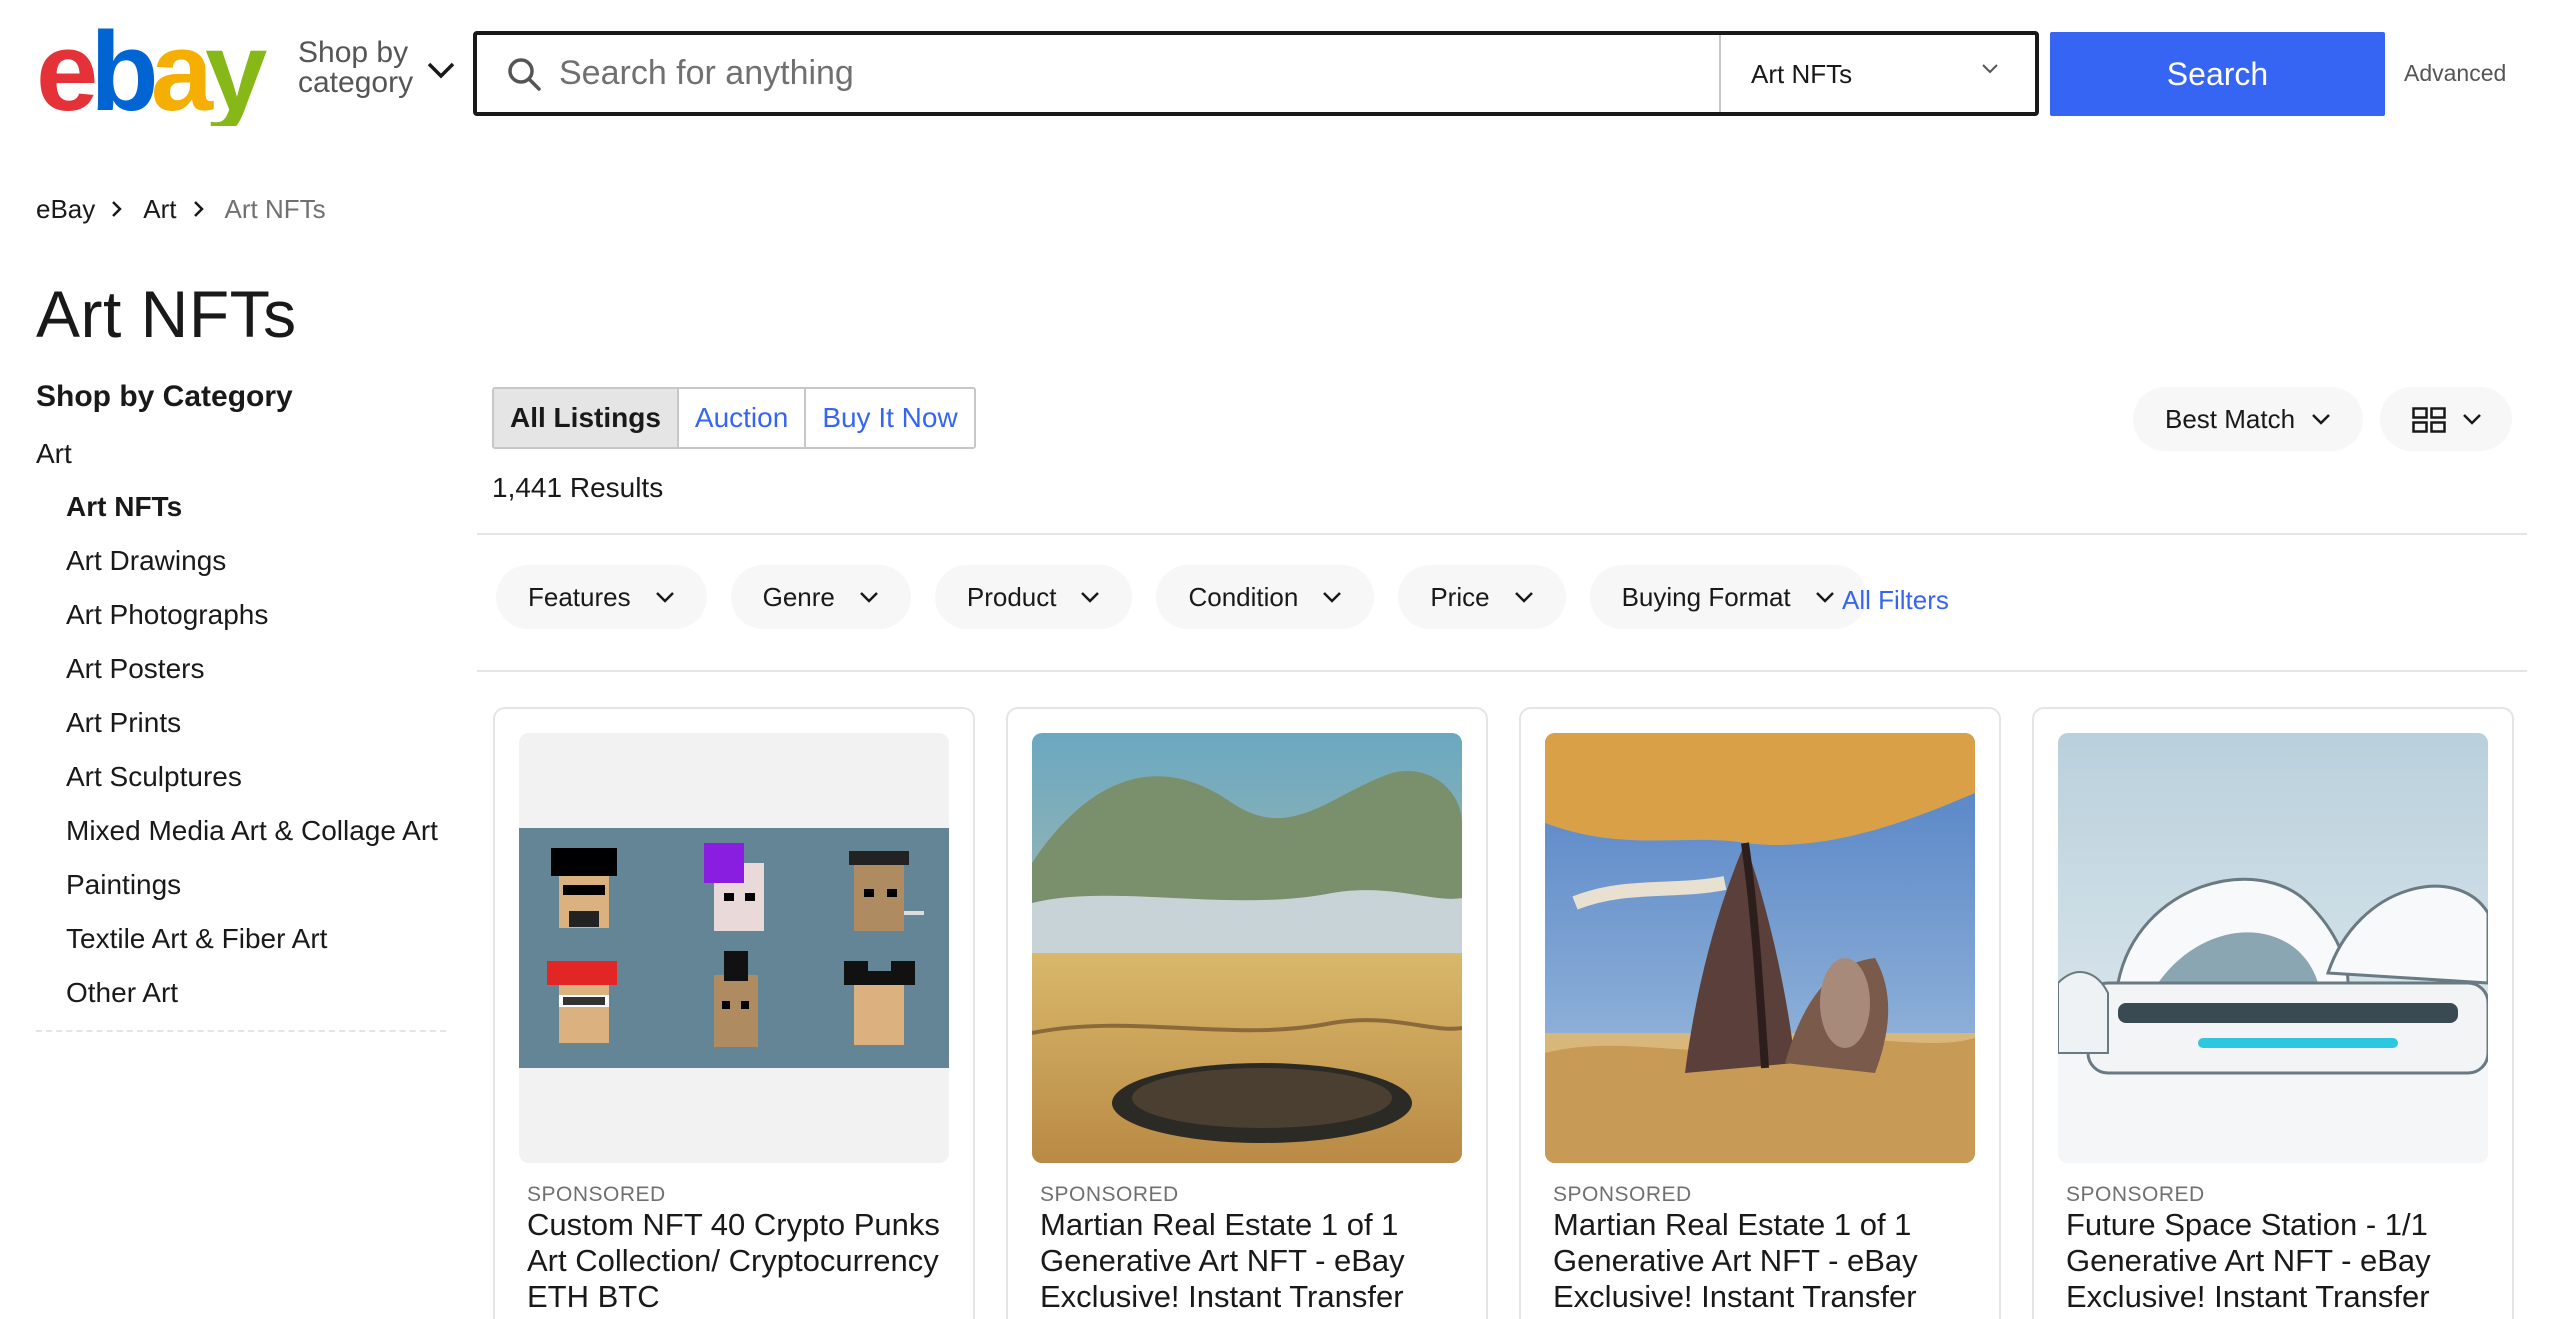 The height and width of the screenshot is (1319, 2560). I want to click on surreal-desert-landscape-image, so click(1247, 948).